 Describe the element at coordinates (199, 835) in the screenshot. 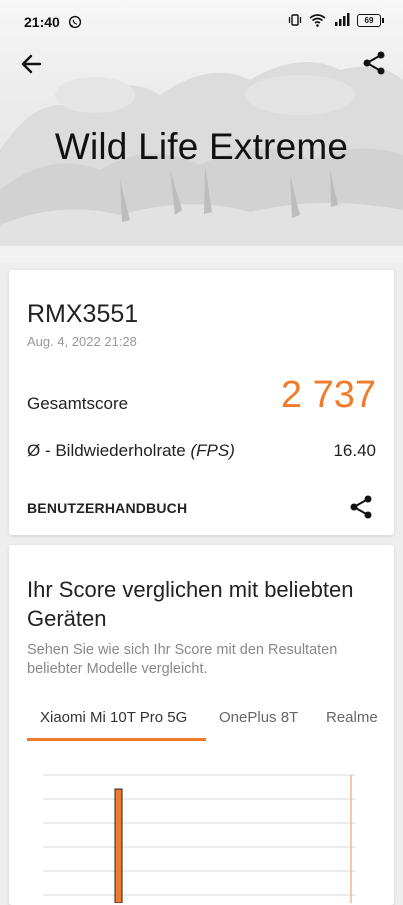

I see `chart-gridlines` at that location.